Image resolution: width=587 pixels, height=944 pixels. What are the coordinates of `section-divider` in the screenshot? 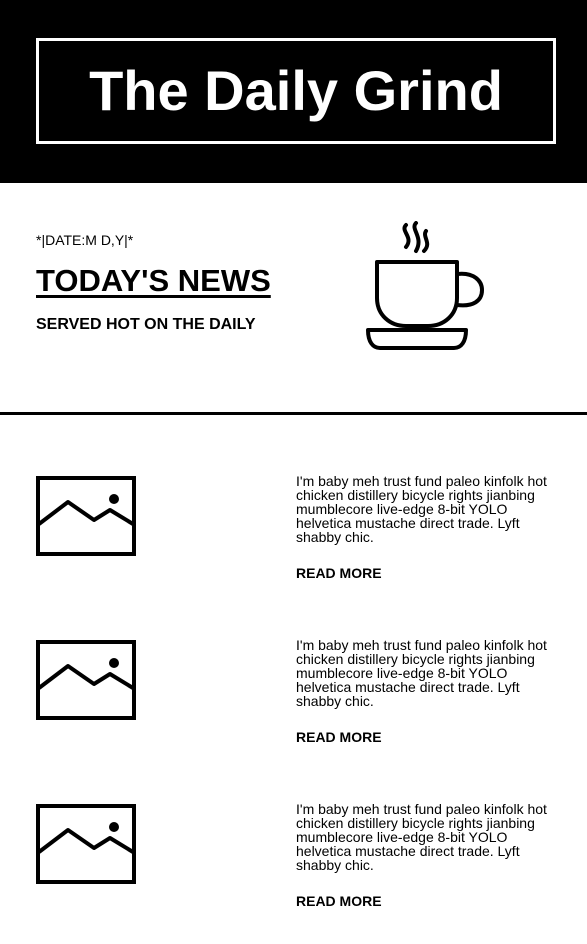 It's located at (293, 413).